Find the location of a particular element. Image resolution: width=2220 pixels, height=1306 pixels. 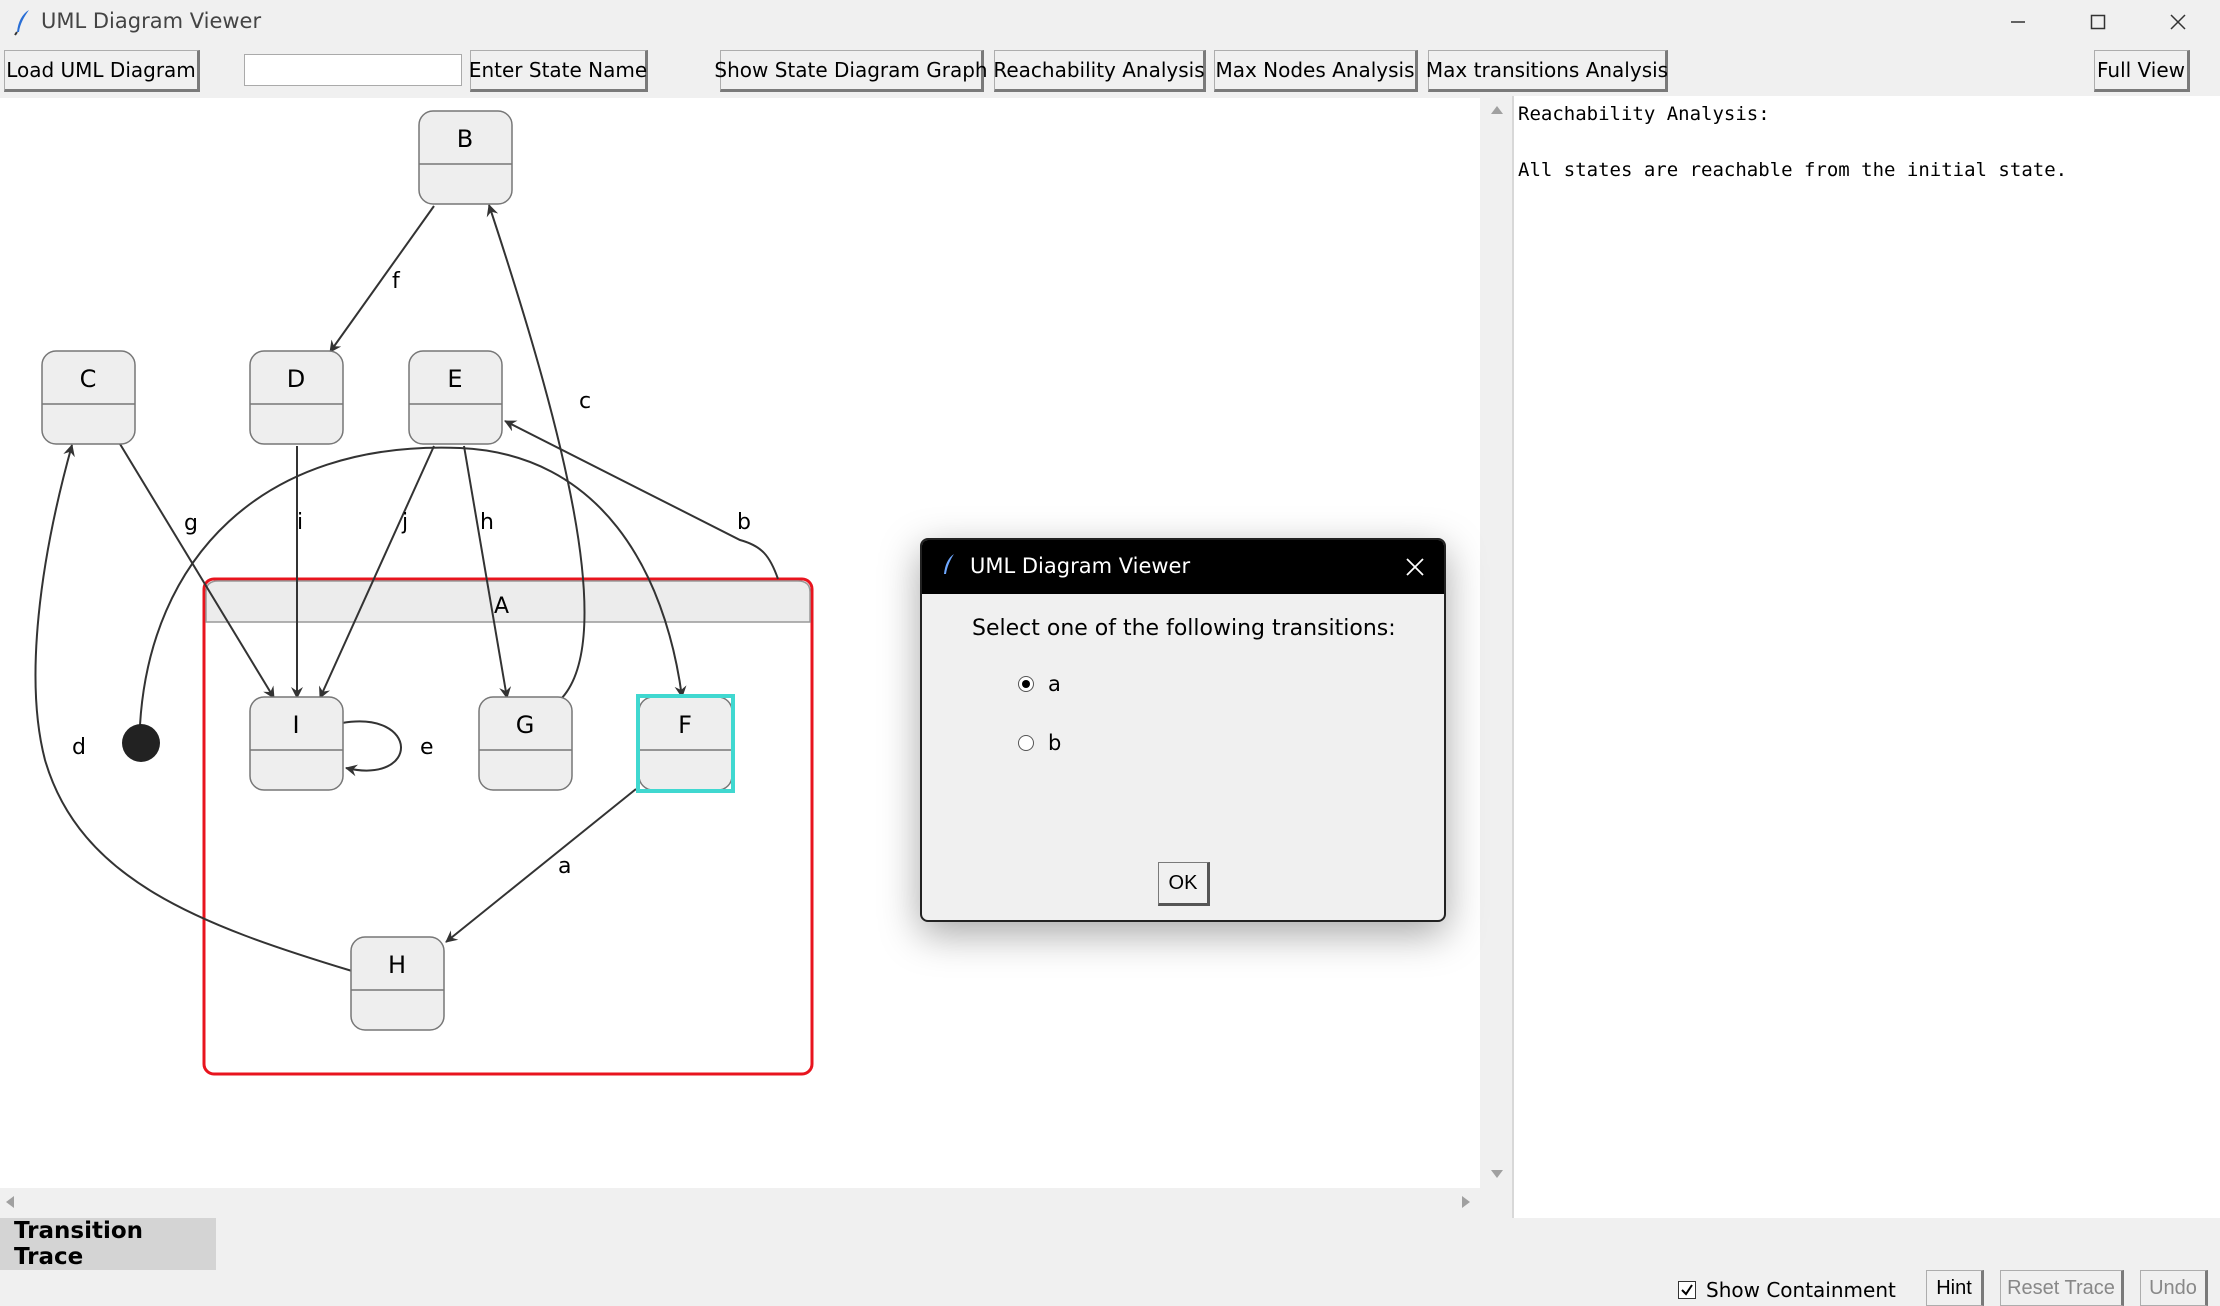

transition-b is located at coordinates (641, 500).